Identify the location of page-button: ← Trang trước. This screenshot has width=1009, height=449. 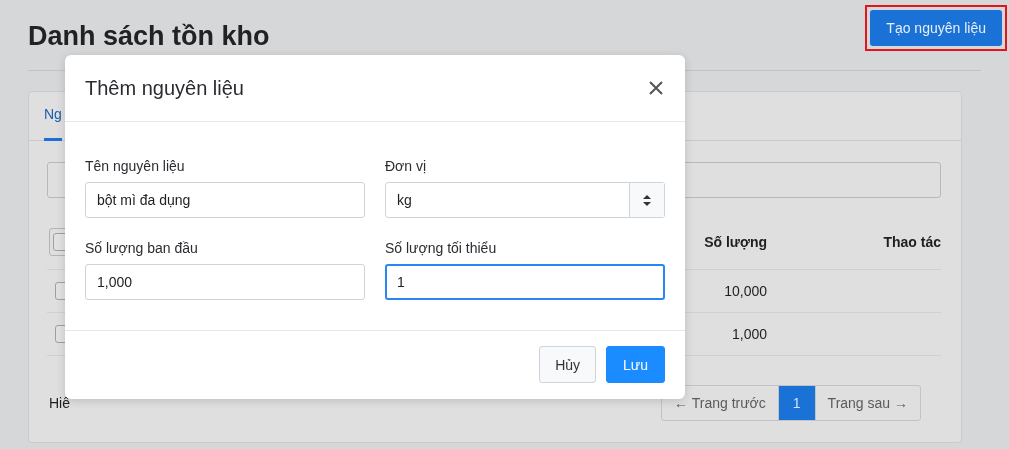
(720, 403).